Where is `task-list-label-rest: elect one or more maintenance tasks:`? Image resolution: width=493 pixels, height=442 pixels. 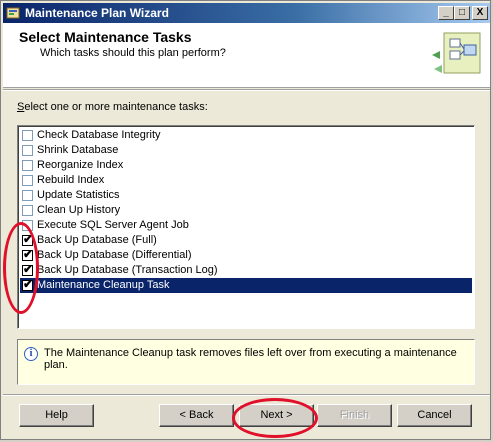 task-list-label-rest: elect one or more maintenance tasks: is located at coordinates (116, 107).